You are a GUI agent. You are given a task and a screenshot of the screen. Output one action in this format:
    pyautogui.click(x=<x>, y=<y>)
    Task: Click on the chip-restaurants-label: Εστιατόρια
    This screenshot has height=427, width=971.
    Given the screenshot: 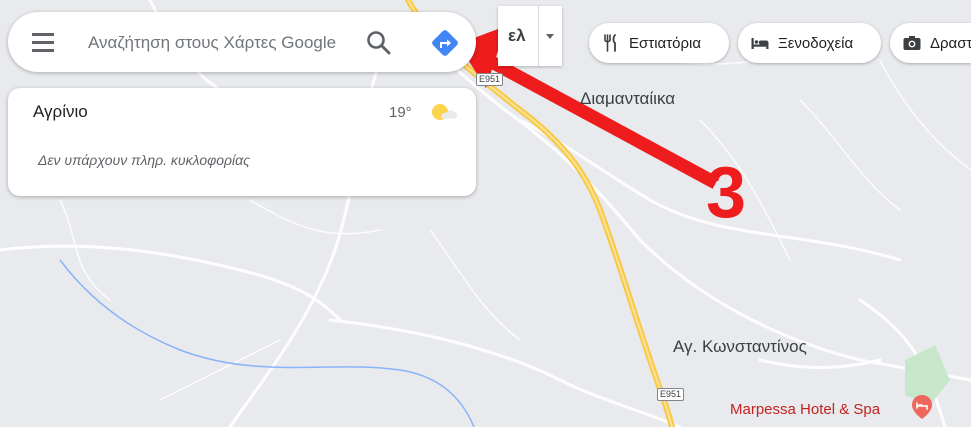 What is the action you would take?
    pyautogui.click(x=665, y=43)
    